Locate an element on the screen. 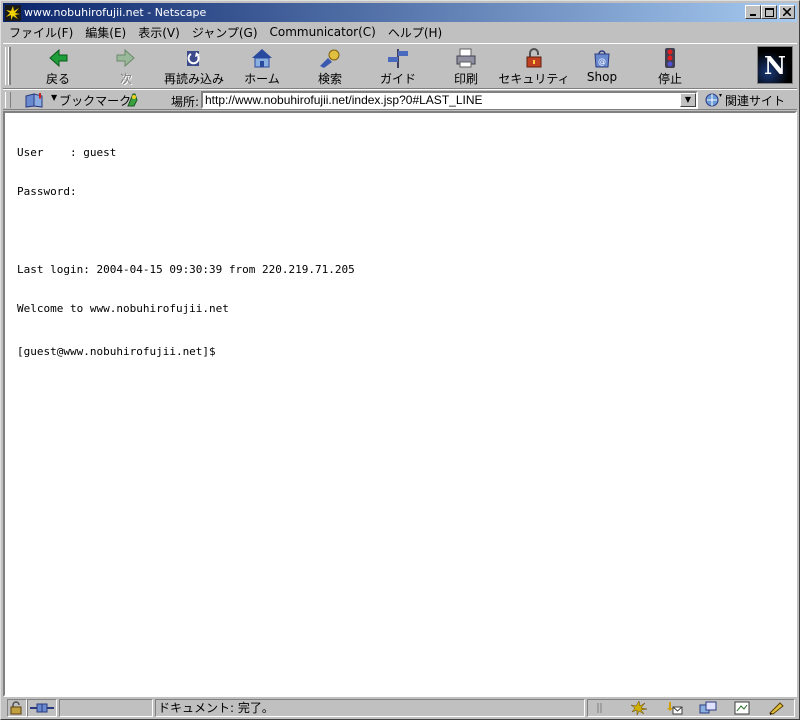 The image size is (800, 720). component-grip-icon is located at coordinates (605, 708).